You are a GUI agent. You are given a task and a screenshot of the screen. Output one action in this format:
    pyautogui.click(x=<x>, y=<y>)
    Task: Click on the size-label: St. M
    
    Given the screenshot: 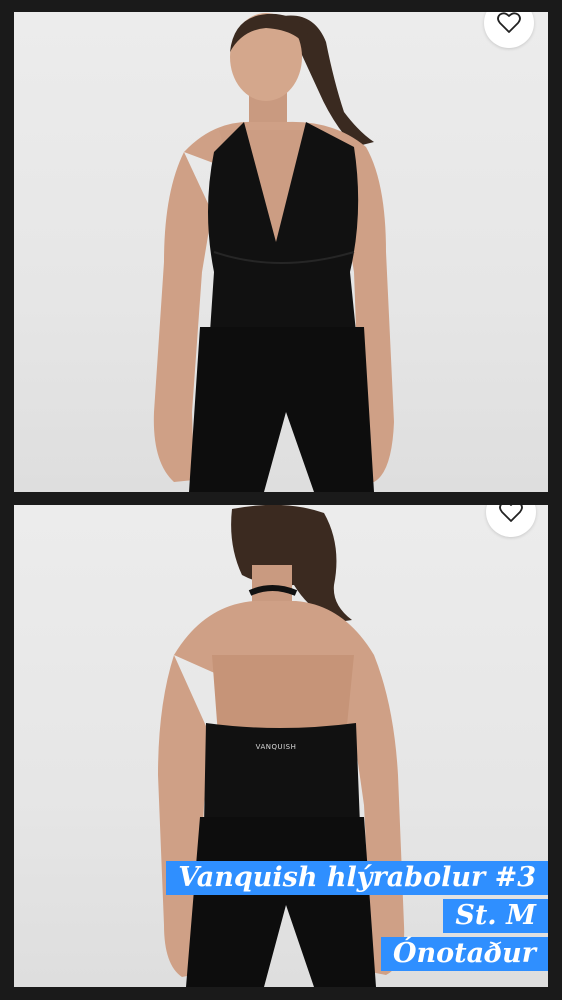 What is the action you would take?
    pyautogui.click(x=495, y=916)
    